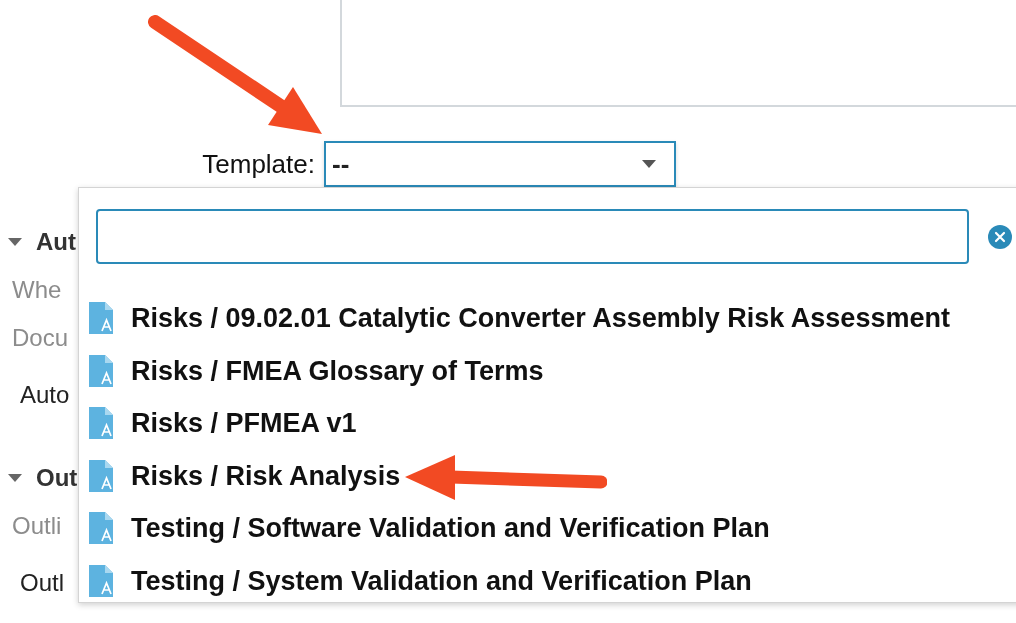 The width and height of the screenshot is (1016, 623). What do you see at coordinates (678, 53) in the screenshot?
I see `text-area-field` at bounding box center [678, 53].